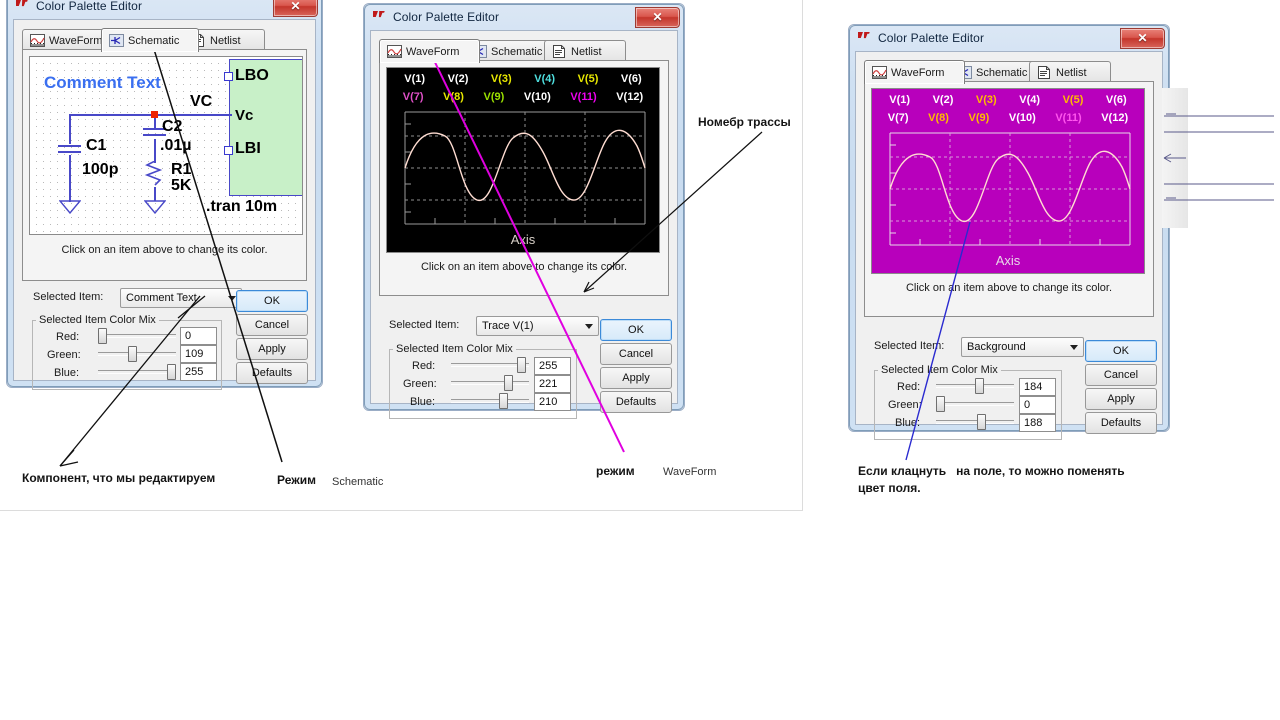 The height and width of the screenshot is (720, 1280). I want to click on linear-technology-logo-icon, so click(379, 14).